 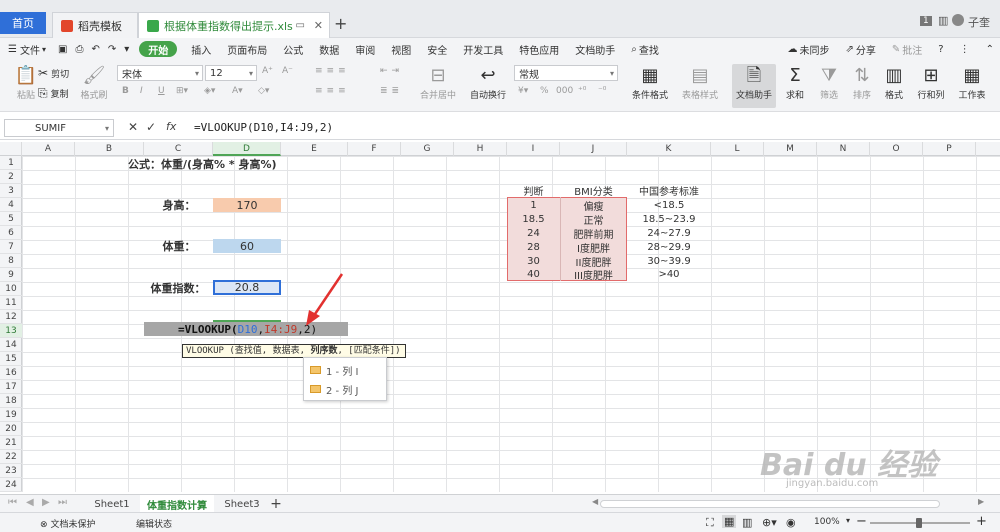 What do you see at coordinates (231, 73) in the screenshot?
I see `font-size-select: 12 ▾` at bounding box center [231, 73].